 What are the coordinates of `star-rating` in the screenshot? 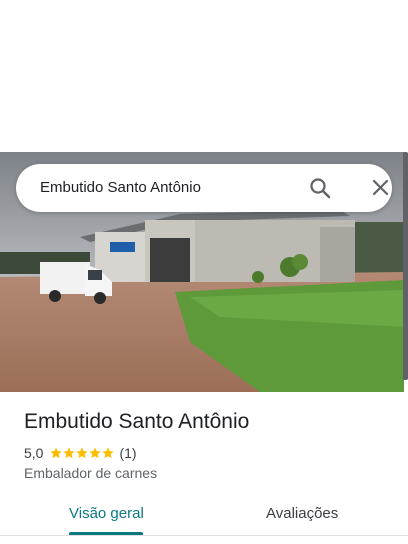 It's located at (82, 453).